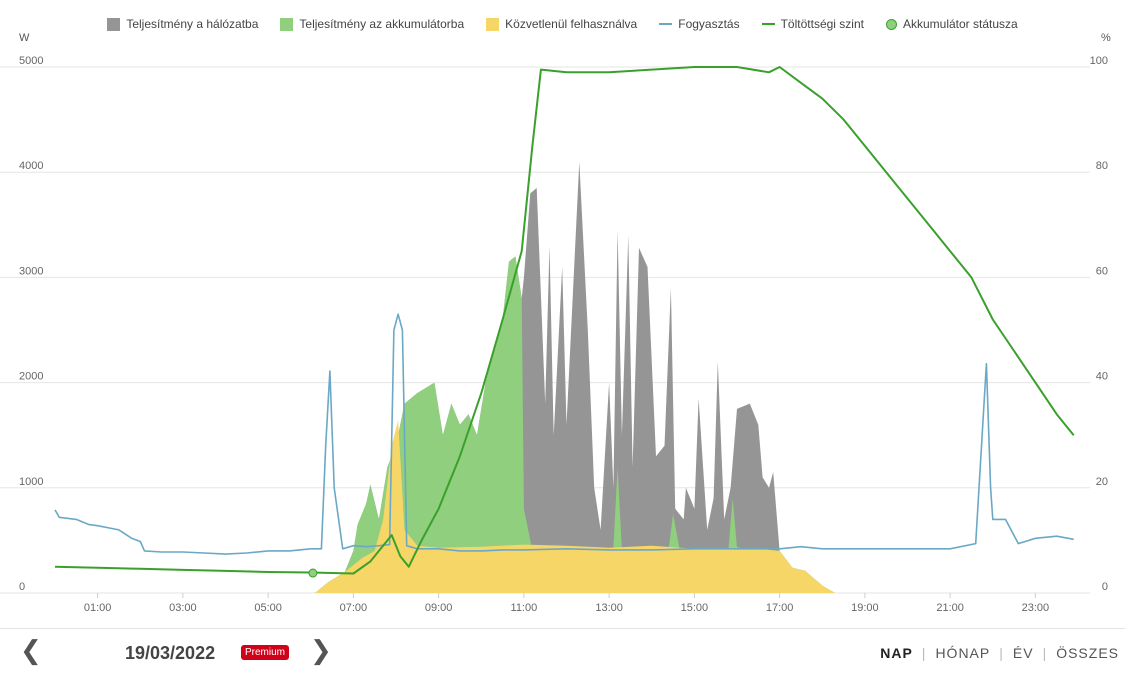 This screenshot has height=673, width=1125. What do you see at coordinates (183, 608) in the screenshot?
I see `x-tick-label: 03:00` at bounding box center [183, 608].